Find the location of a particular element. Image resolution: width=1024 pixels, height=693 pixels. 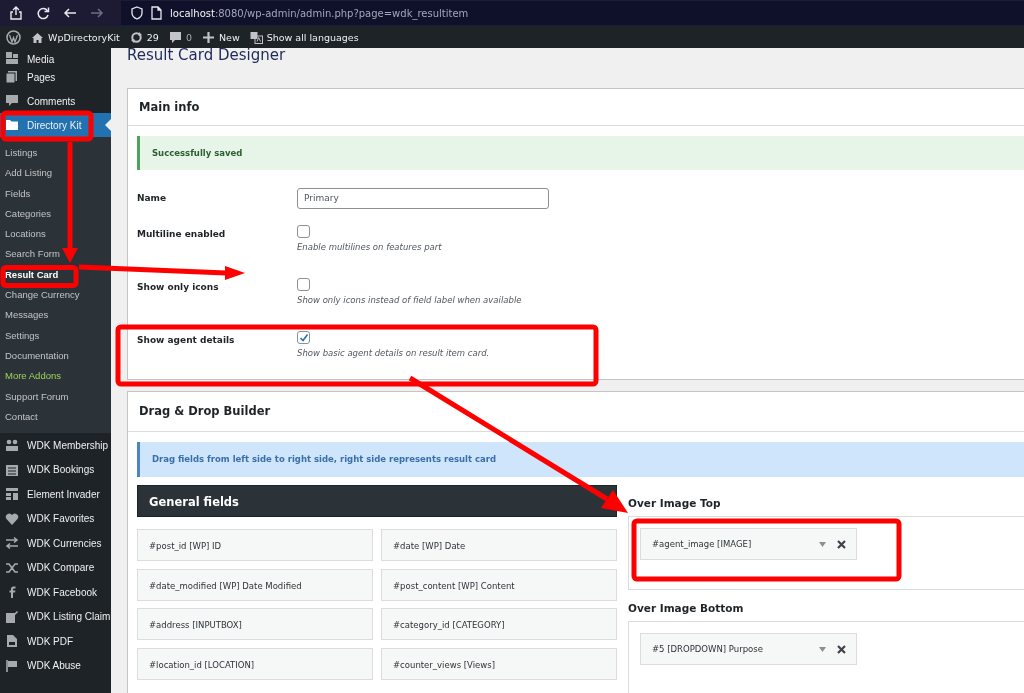

menu-item: WDK Listing Claim is located at coordinates (55, 617).